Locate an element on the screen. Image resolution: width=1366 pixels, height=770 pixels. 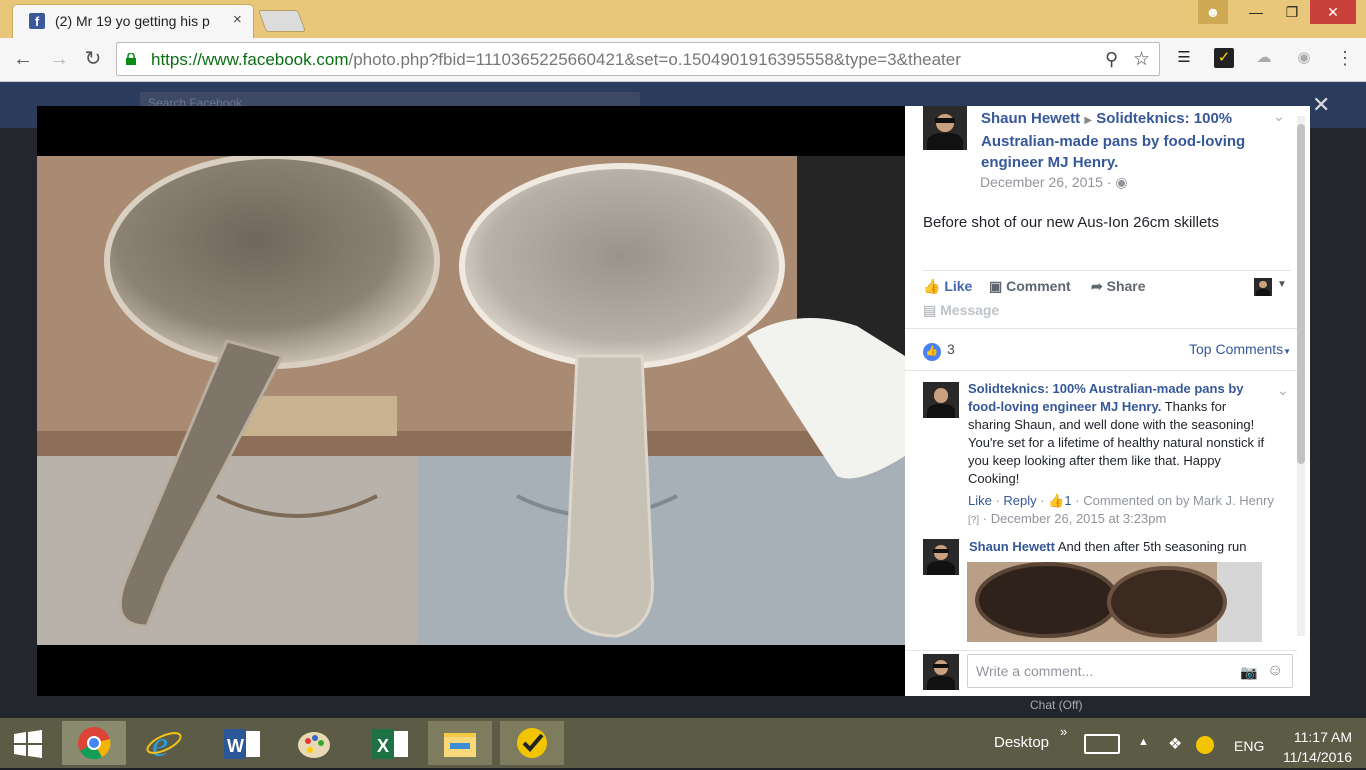
paint-taskbar-icon is located at coordinates (314, 743).